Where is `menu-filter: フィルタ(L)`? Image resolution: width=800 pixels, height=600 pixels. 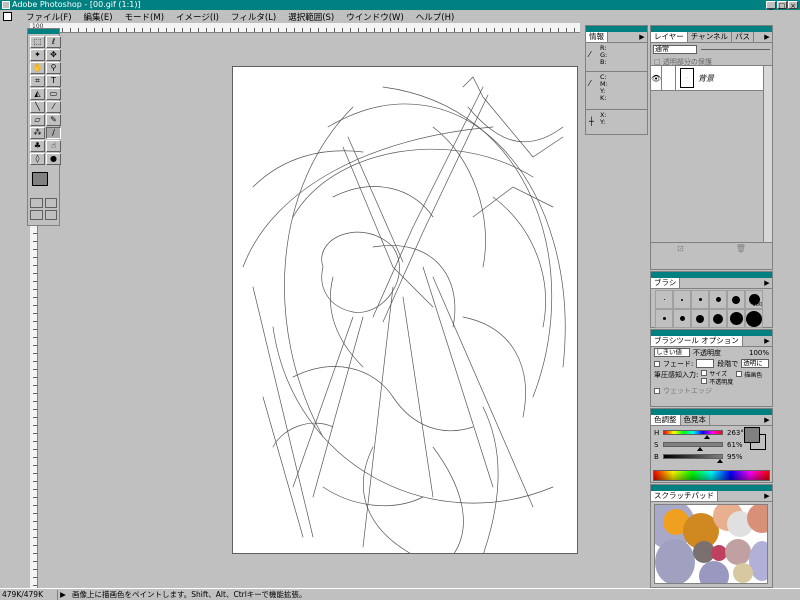 menu-filter: フィルタ(L) is located at coordinates (253, 17).